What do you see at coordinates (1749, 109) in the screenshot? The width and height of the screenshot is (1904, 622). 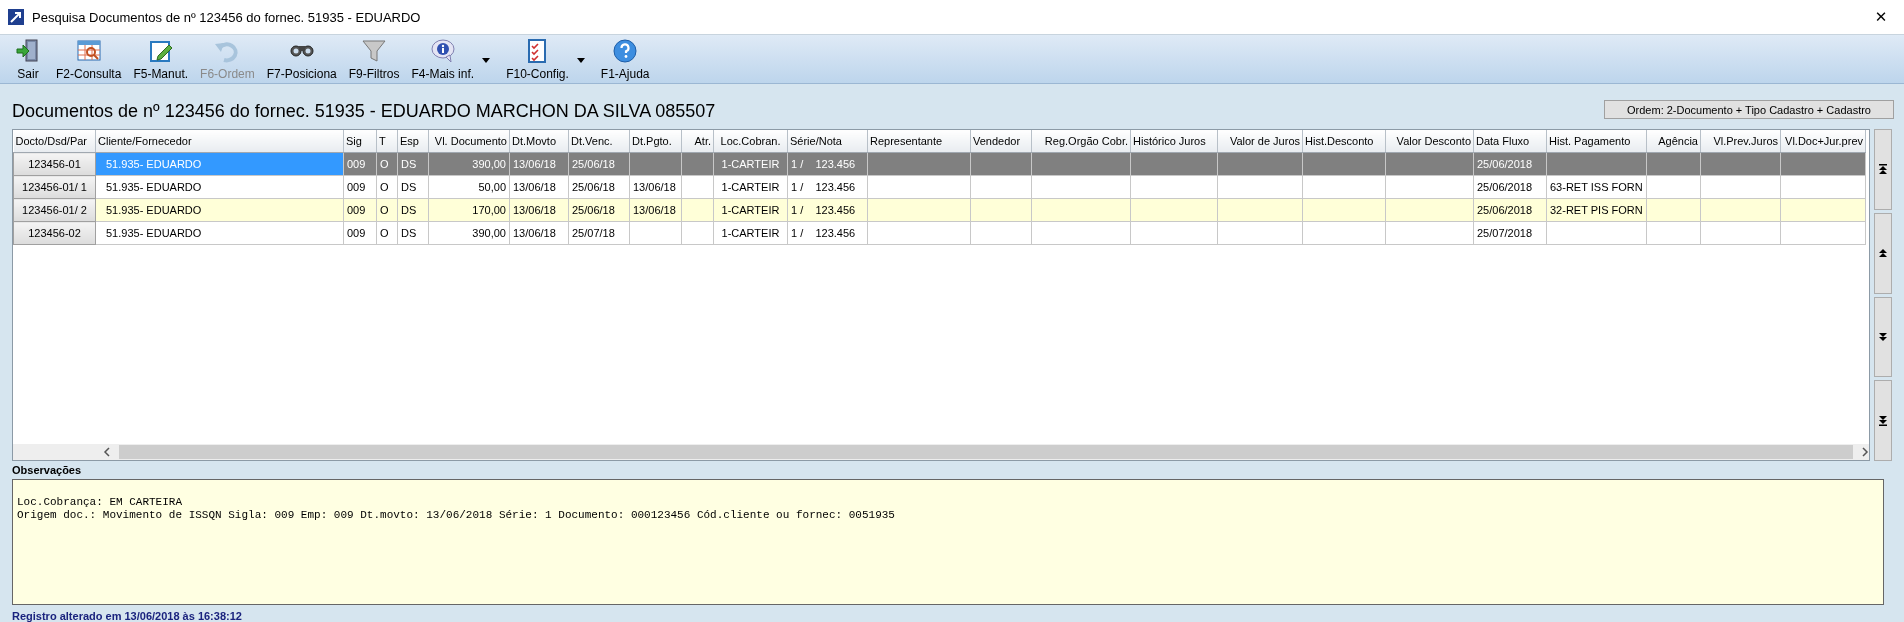 I see `order-button: Ordem: 2-Documento + Tipo Cadastro + Cadastro` at bounding box center [1749, 109].